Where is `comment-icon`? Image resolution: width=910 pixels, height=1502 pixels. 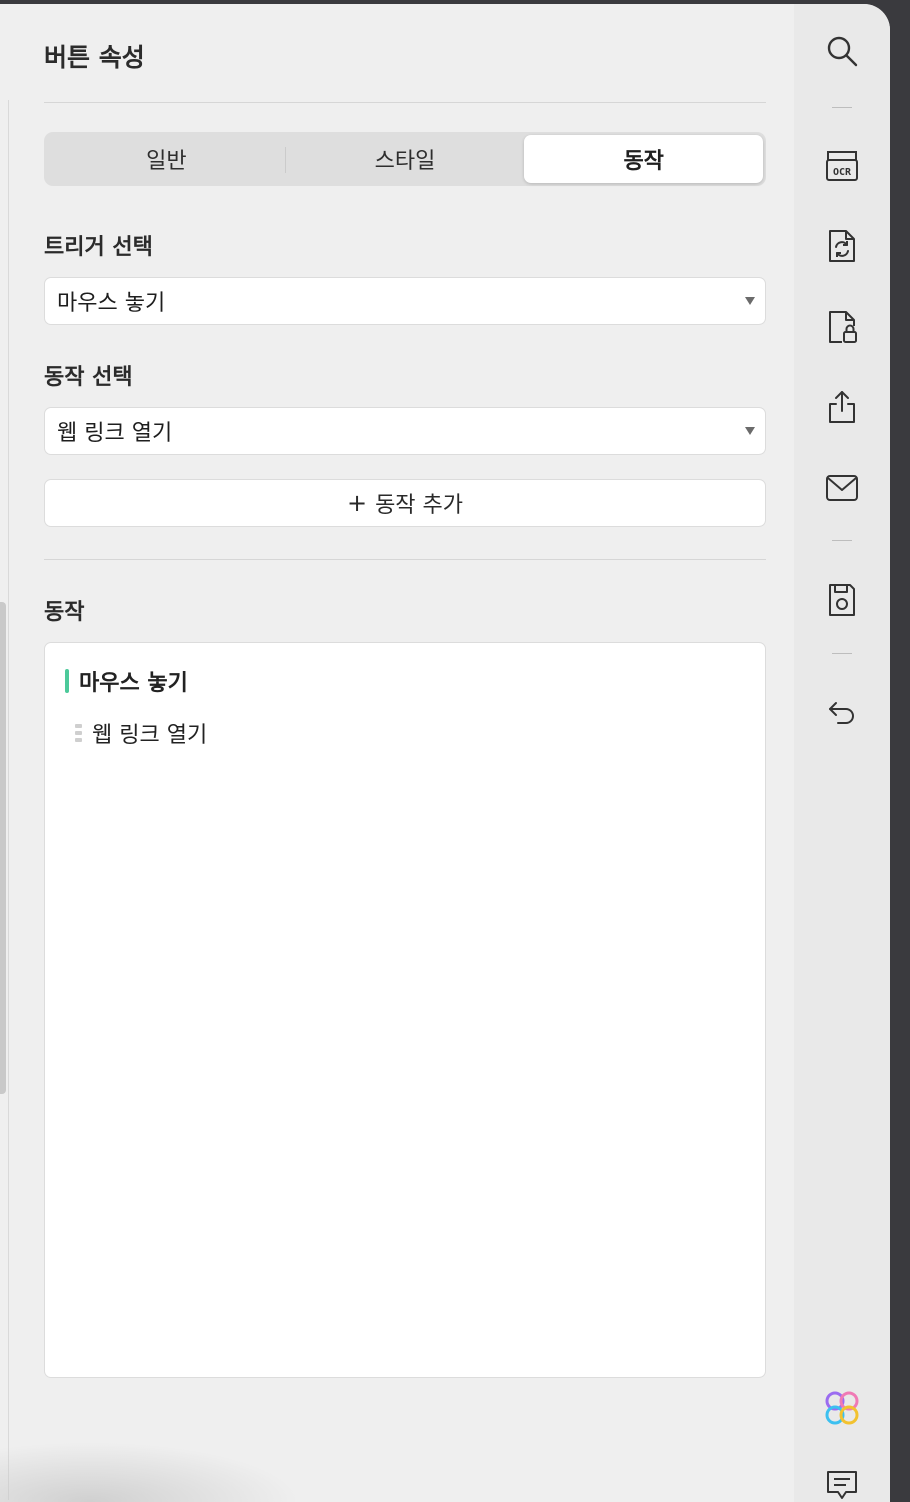 comment-icon is located at coordinates (842, 1484).